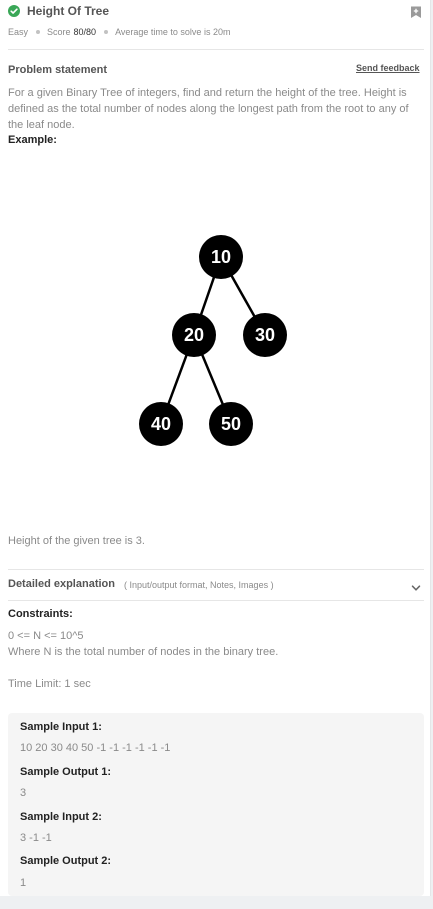 This screenshot has height=909, width=433. Describe the element at coordinates (23, 883) in the screenshot. I see `sample-output-2-value: 1` at that location.